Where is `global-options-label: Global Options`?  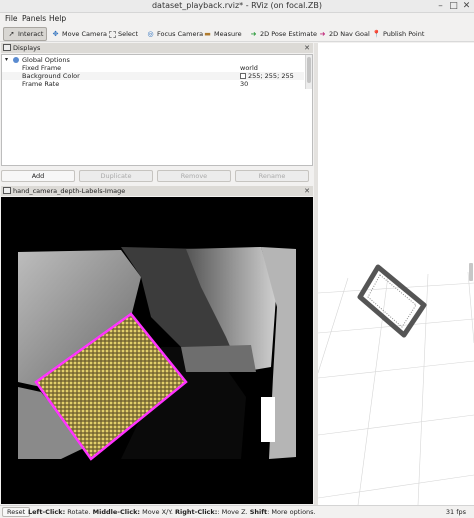 global-options-label: Global Options is located at coordinates (46, 60).